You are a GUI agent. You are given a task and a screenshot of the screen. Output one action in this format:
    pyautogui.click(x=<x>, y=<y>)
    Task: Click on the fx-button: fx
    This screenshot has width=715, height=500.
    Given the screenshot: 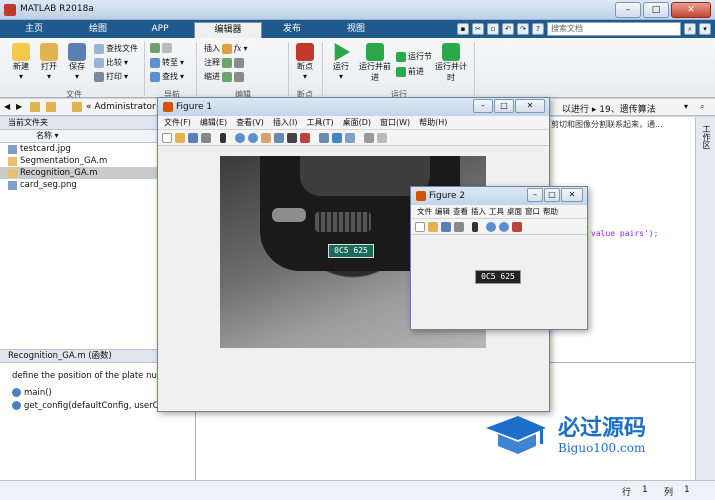 What is the action you would take?
    pyautogui.click(x=237, y=48)
    